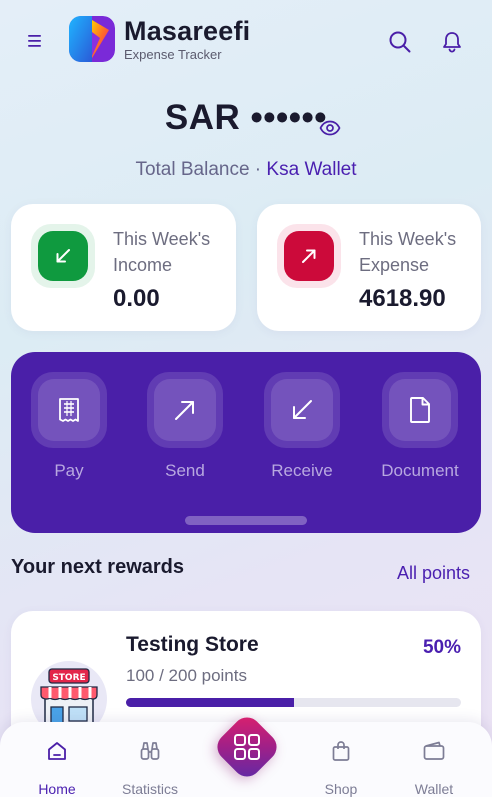 The height and width of the screenshot is (797, 492). Describe the element at coordinates (186, 675) in the screenshot. I see `reward-points: 100 / 200 points` at that location.